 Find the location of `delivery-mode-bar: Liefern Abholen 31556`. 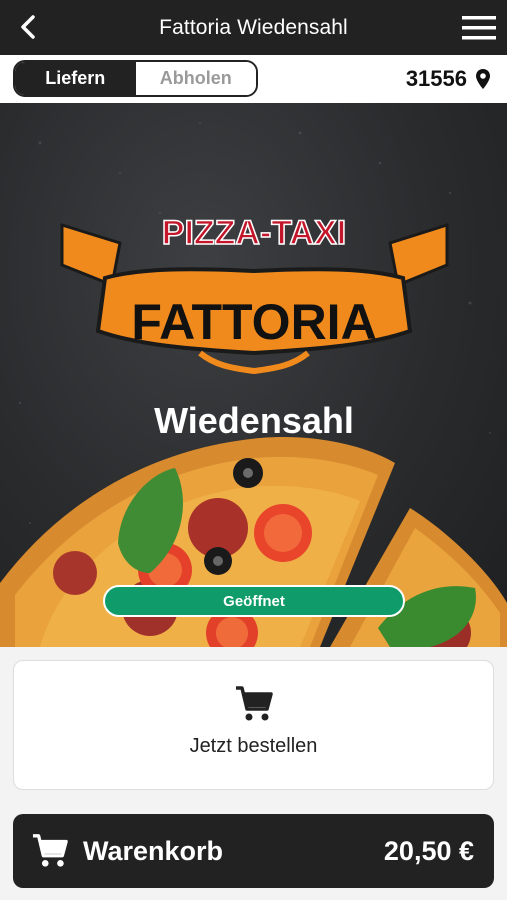

delivery-mode-bar: Liefern Abholen 31556 is located at coordinates (253, 79).